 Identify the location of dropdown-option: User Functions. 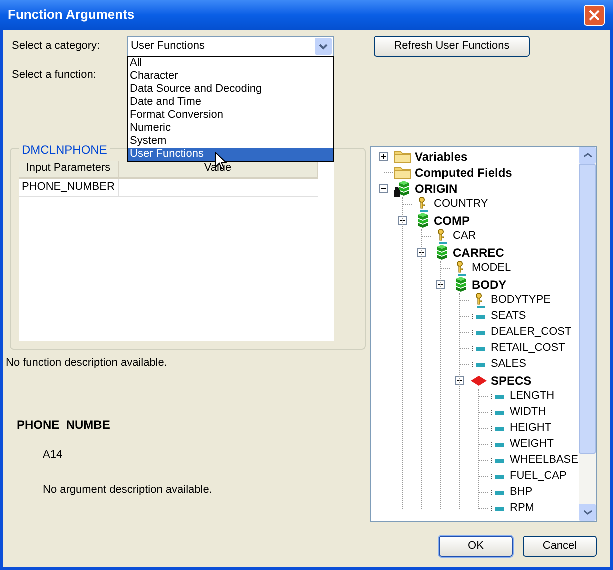
(230, 154).